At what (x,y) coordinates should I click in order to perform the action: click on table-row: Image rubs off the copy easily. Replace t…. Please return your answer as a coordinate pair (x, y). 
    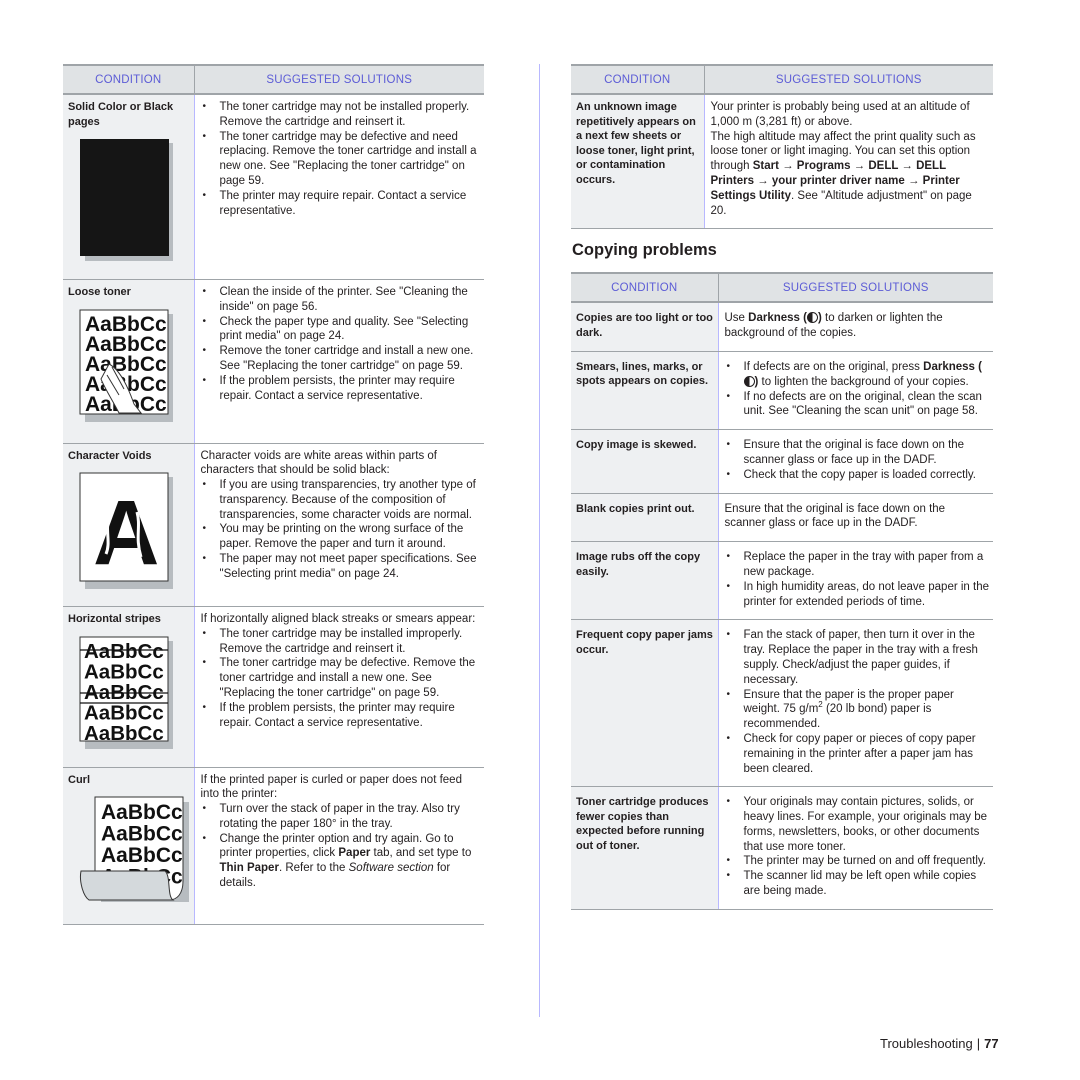
    Looking at the image, I should click on (782, 581).